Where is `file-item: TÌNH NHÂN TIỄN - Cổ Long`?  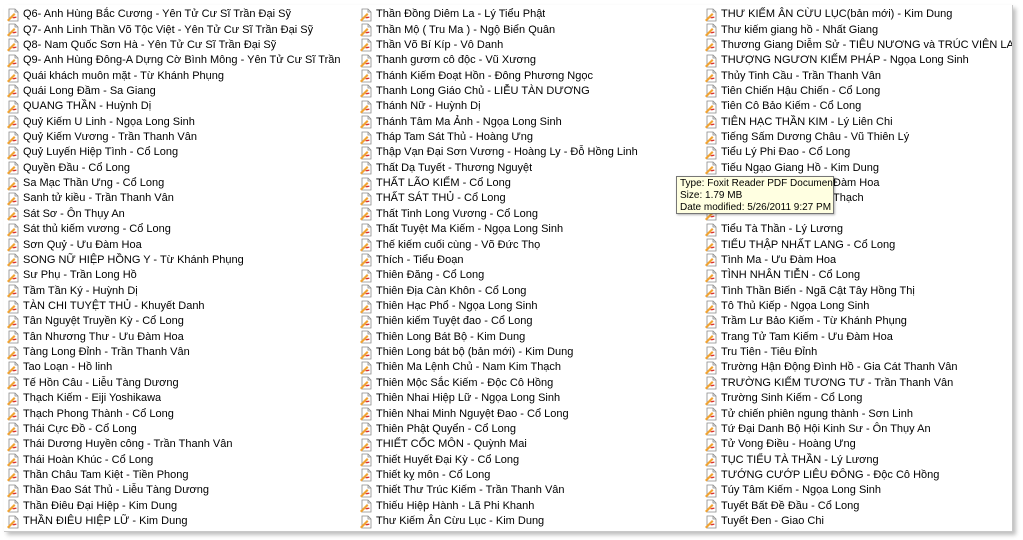
file-item: TÌNH NHÂN TIỄN - Cổ Long is located at coordinates (858, 275).